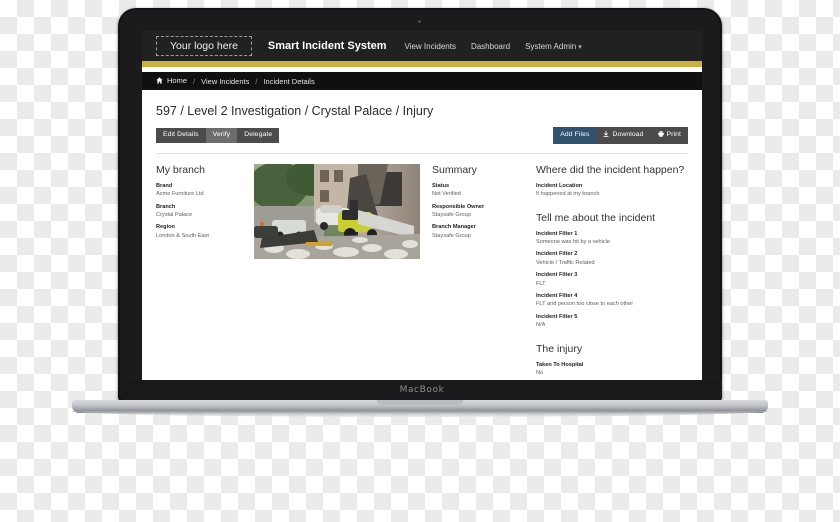  I want to click on field-label: Taken To Hospital, so click(560, 364).